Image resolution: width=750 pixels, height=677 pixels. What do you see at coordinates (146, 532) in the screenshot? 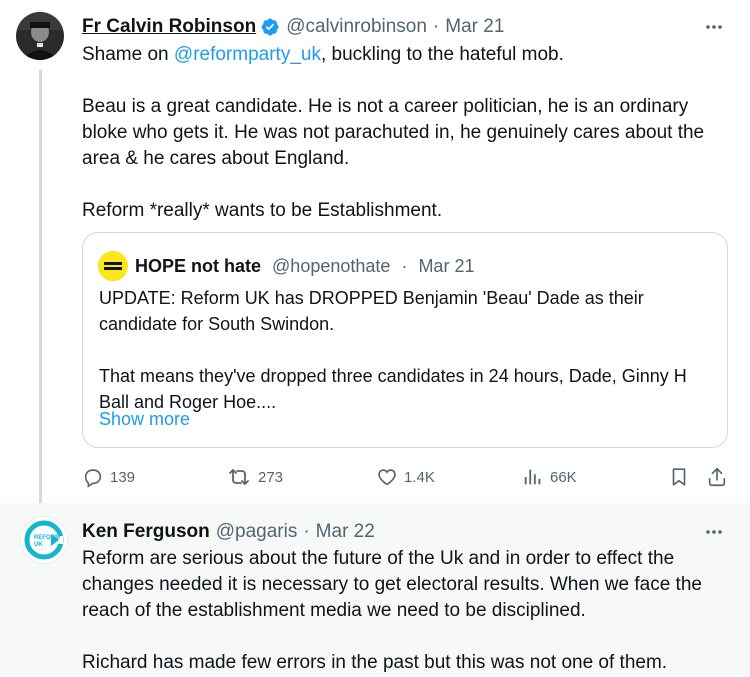
I see `author-name: Ken Ferguson` at bounding box center [146, 532].